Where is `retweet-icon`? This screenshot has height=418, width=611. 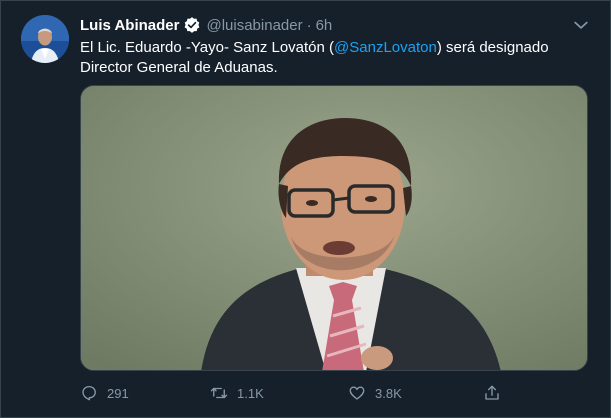
retweet-icon is located at coordinates (219, 393).